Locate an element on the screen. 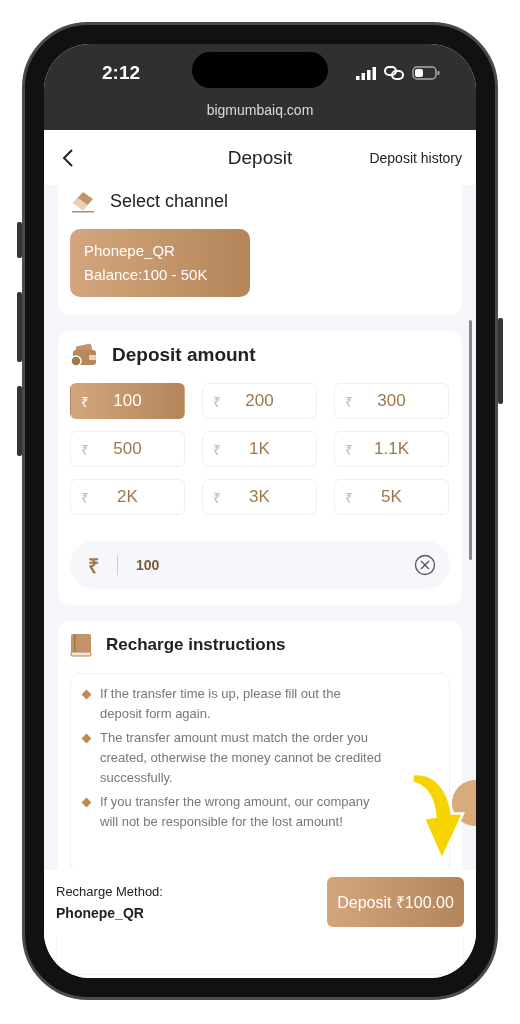 The height and width of the screenshot is (1024, 520). history-link: Deposit history is located at coordinates (415, 157).